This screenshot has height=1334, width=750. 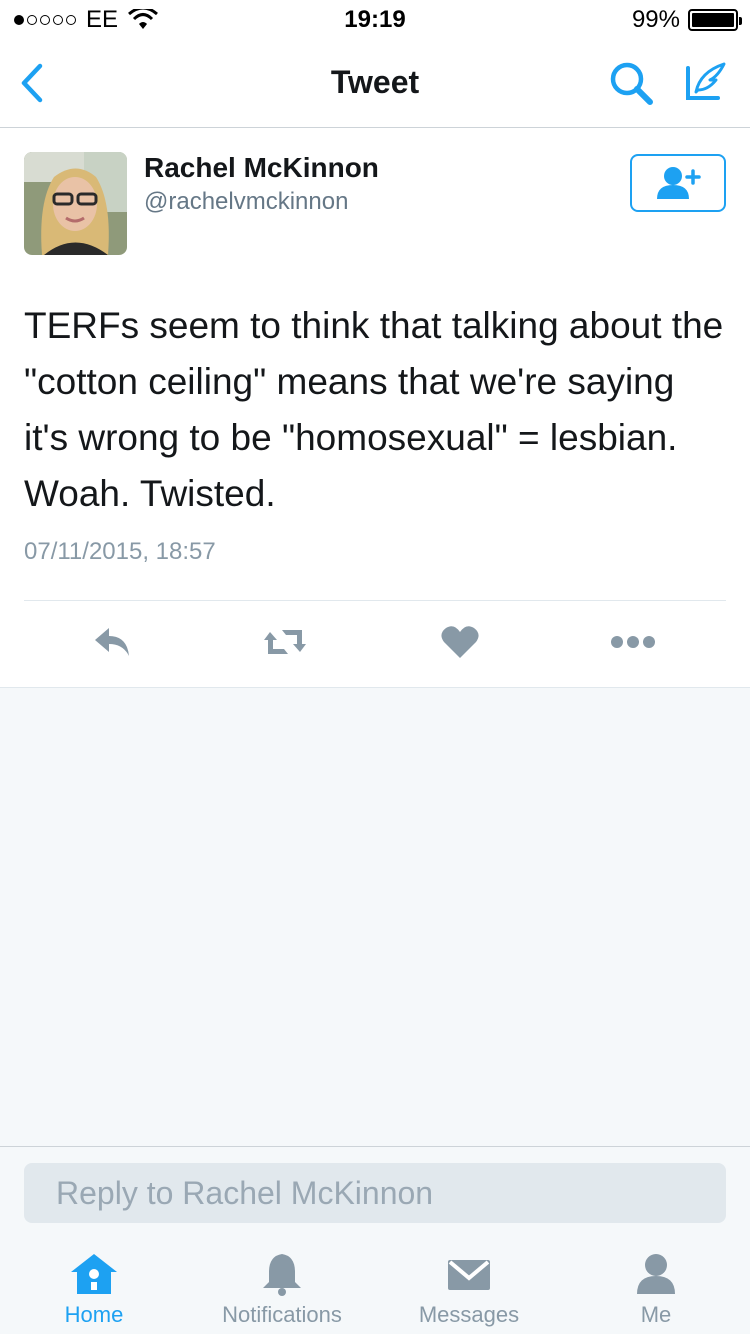 What do you see at coordinates (282, 1314) in the screenshot?
I see `tab-label-notifications: Notifications` at bounding box center [282, 1314].